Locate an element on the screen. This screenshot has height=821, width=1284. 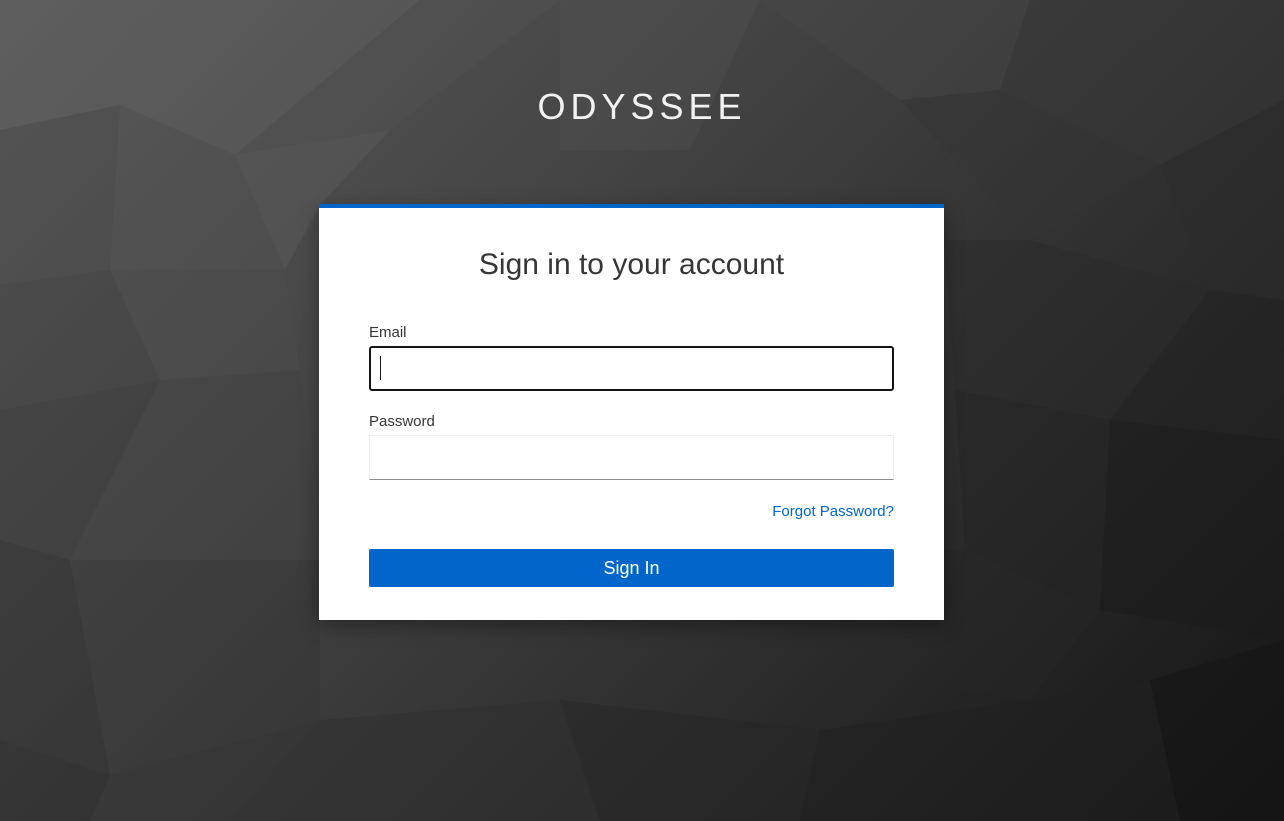
login-title: Sign in to your account is located at coordinates (631, 264).